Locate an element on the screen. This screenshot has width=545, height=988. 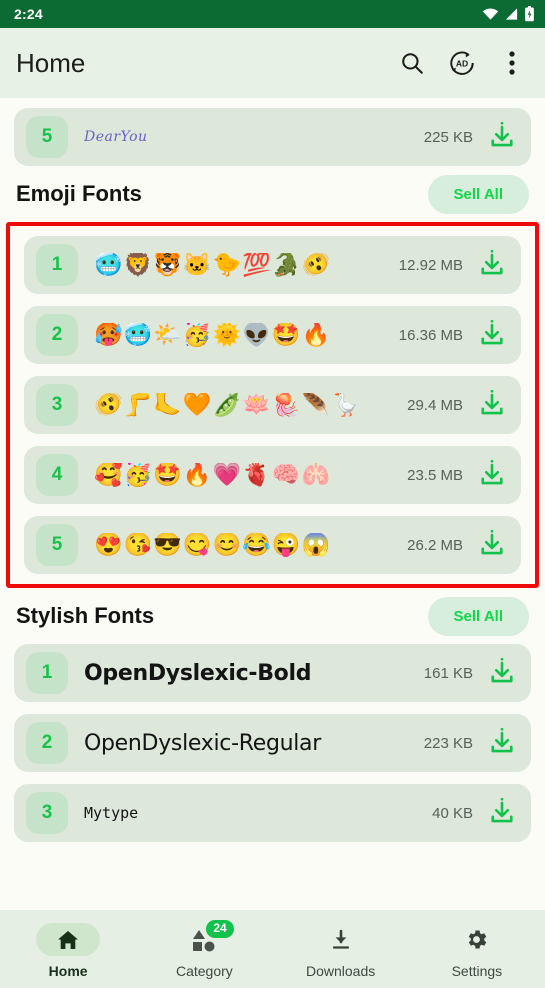
app-bar-actions: AD is located at coordinates (464, 63).